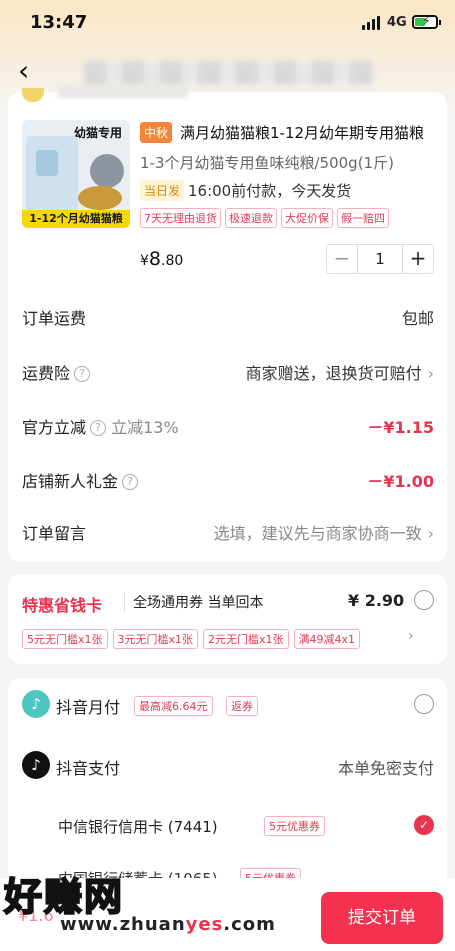 The image size is (455, 951). I want to click on official-label: 官方立减, so click(54, 427).